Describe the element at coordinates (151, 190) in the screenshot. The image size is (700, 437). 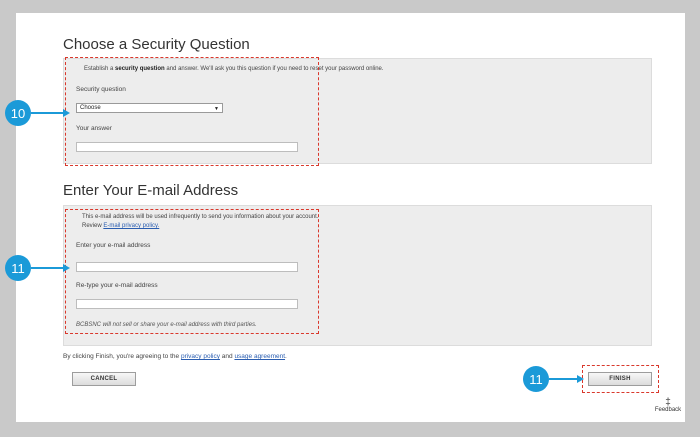
I see `email-section-title: Enter Your E-mail Address` at that location.